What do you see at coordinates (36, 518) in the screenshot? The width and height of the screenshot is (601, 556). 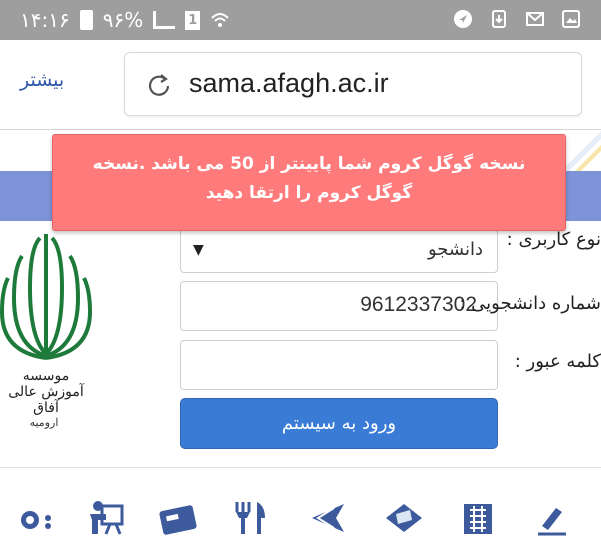 I see `settings-icon` at bounding box center [36, 518].